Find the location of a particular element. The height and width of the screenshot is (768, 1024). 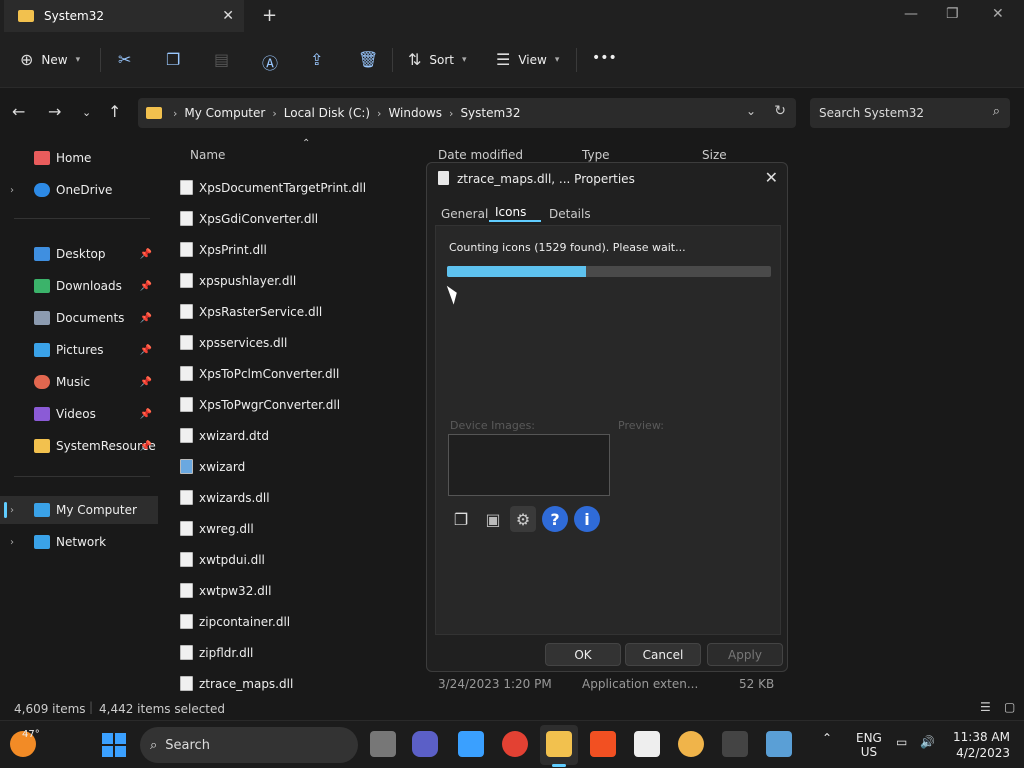

sidebar-item-music: Music 📌 is located at coordinates (79, 382).